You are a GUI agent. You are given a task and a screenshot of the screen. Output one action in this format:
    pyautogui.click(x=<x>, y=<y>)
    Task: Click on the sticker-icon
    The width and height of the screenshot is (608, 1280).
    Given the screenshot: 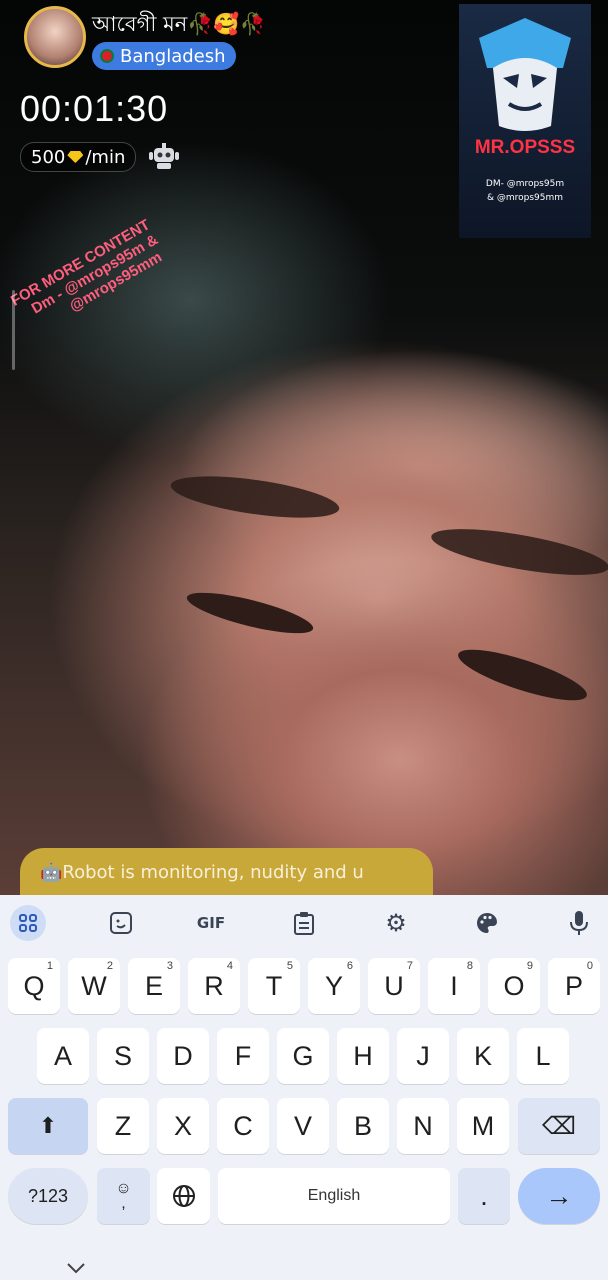 What is the action you would take?
    pyautogui.click(x=121, y=923)
    